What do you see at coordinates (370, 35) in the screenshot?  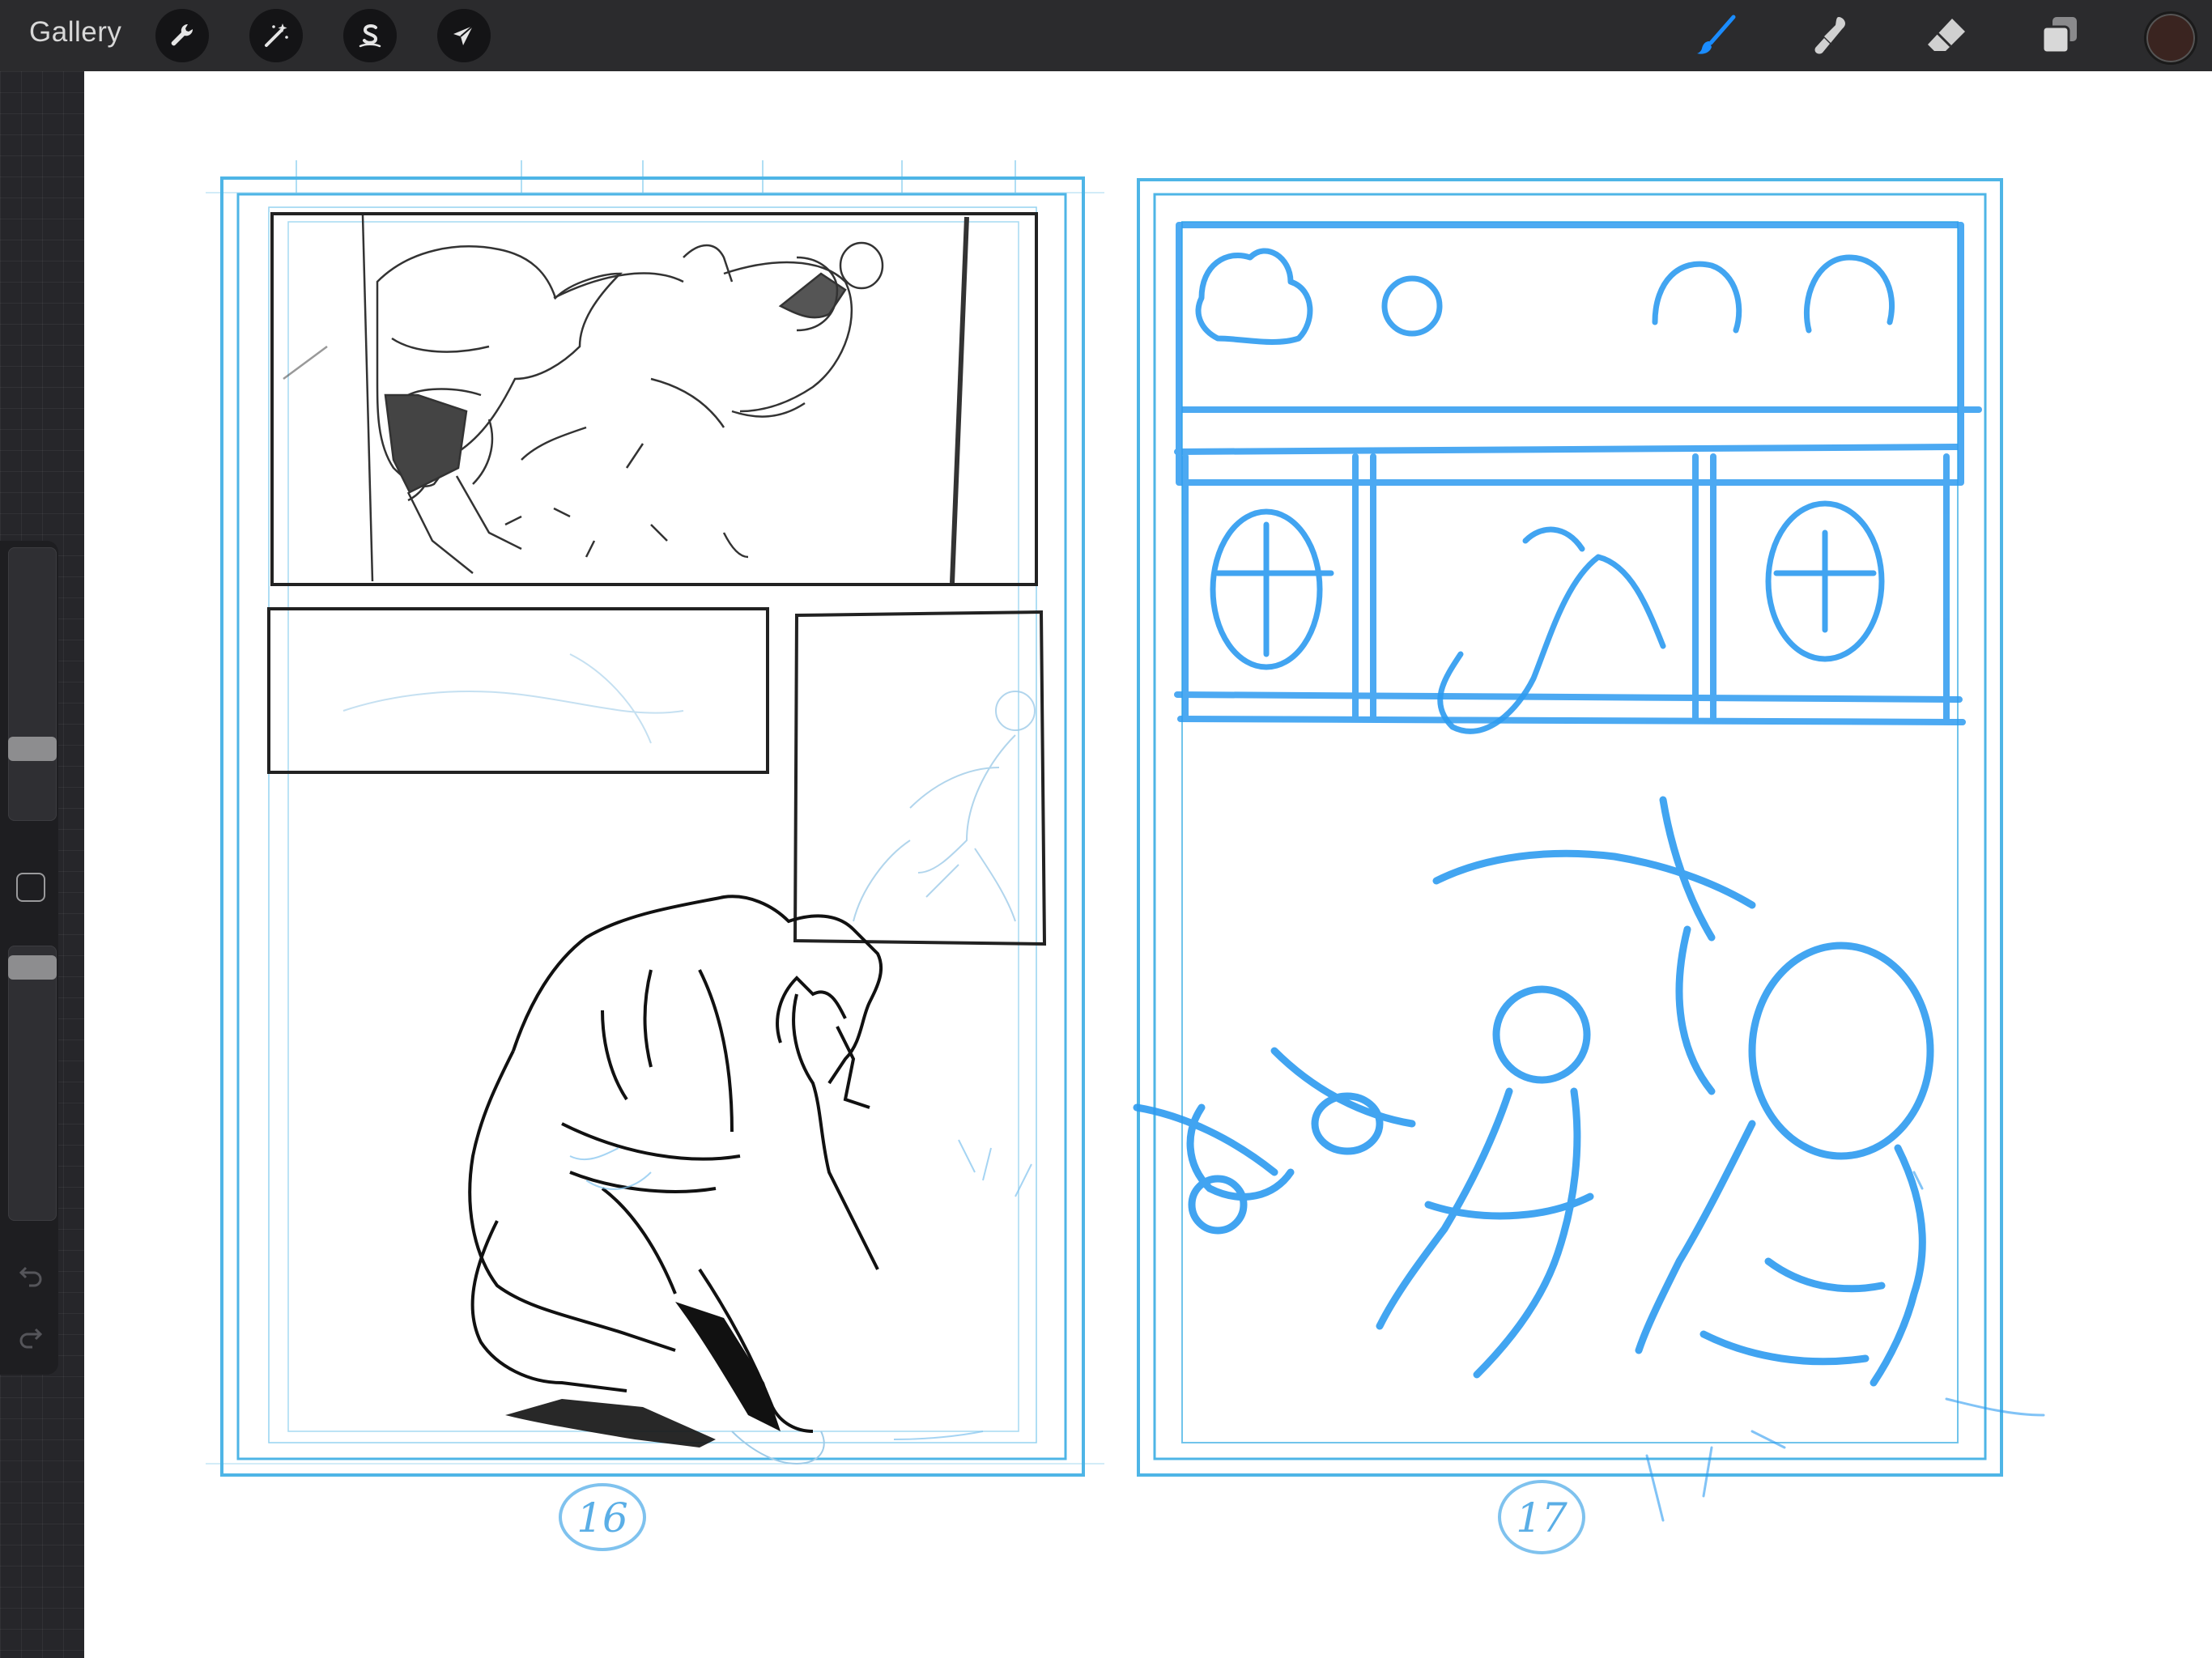 I see `selection-s-icon` at bounding box center [370, 35].